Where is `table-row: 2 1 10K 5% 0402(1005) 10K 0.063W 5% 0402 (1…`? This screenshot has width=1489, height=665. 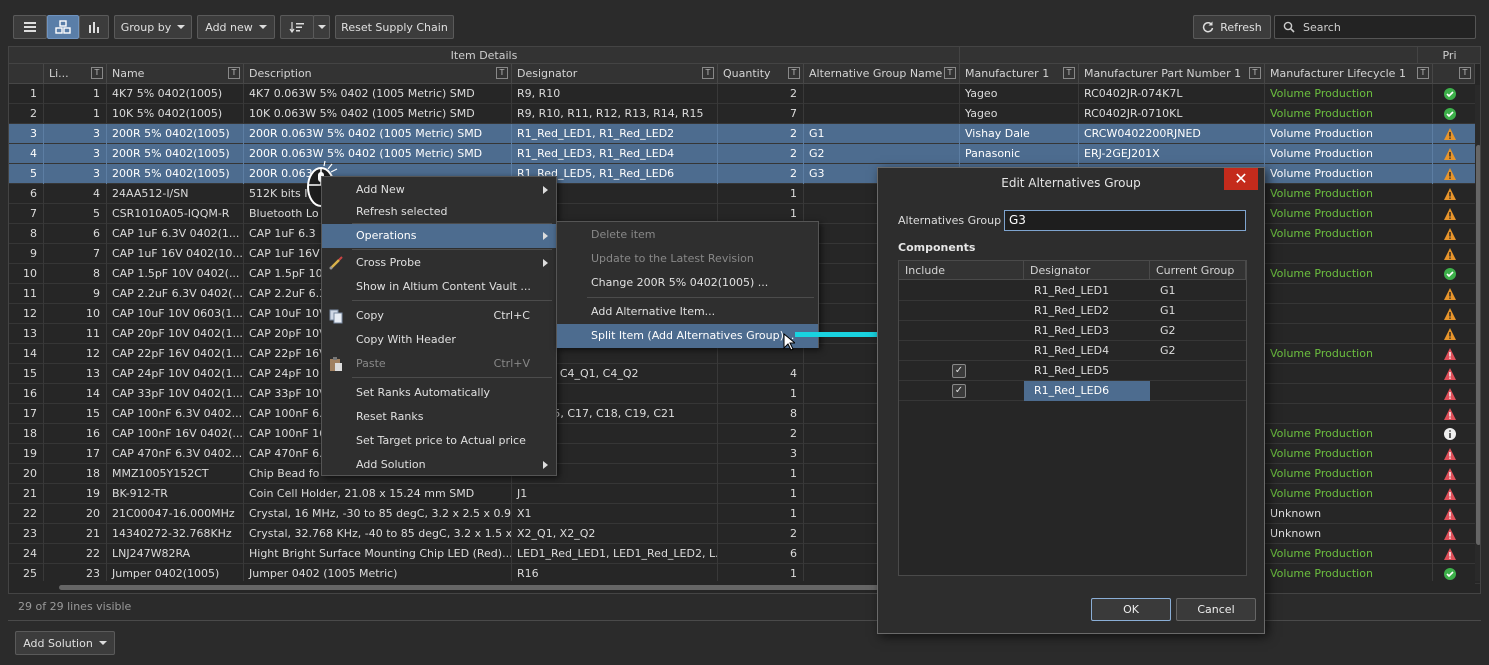 table-row: 2 1 10K 5% 0402(1005) 10K 0.063W 5% 0402 (1… is located at coordinates (744, 114).